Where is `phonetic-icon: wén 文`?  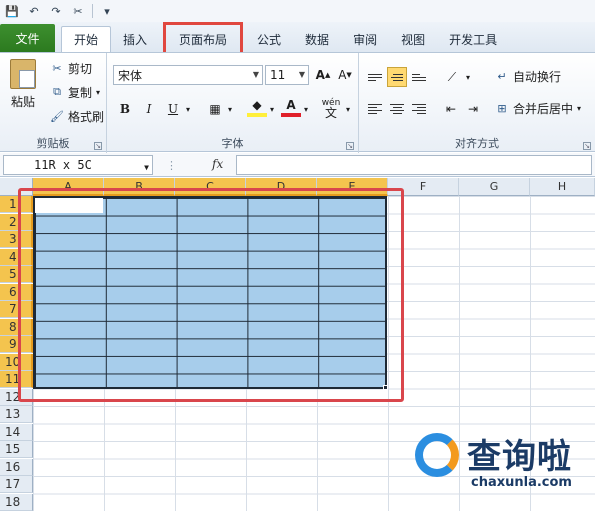
phonetic-icon: wén 文 is located at coordinates (331, 108).